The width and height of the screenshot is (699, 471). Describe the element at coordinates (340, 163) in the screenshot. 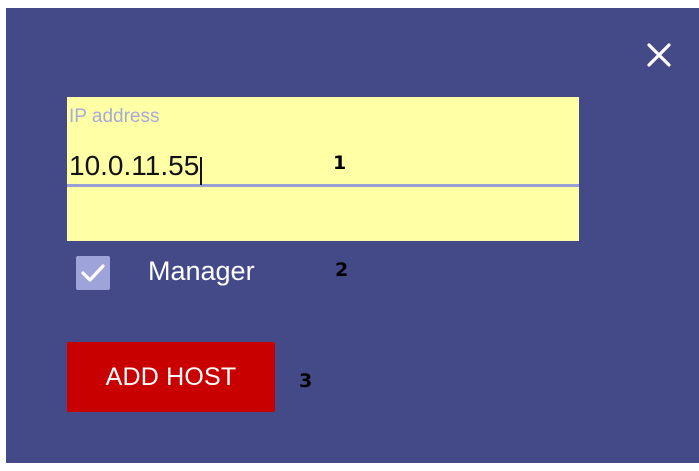

I see `annotation-1: 1` at that location.